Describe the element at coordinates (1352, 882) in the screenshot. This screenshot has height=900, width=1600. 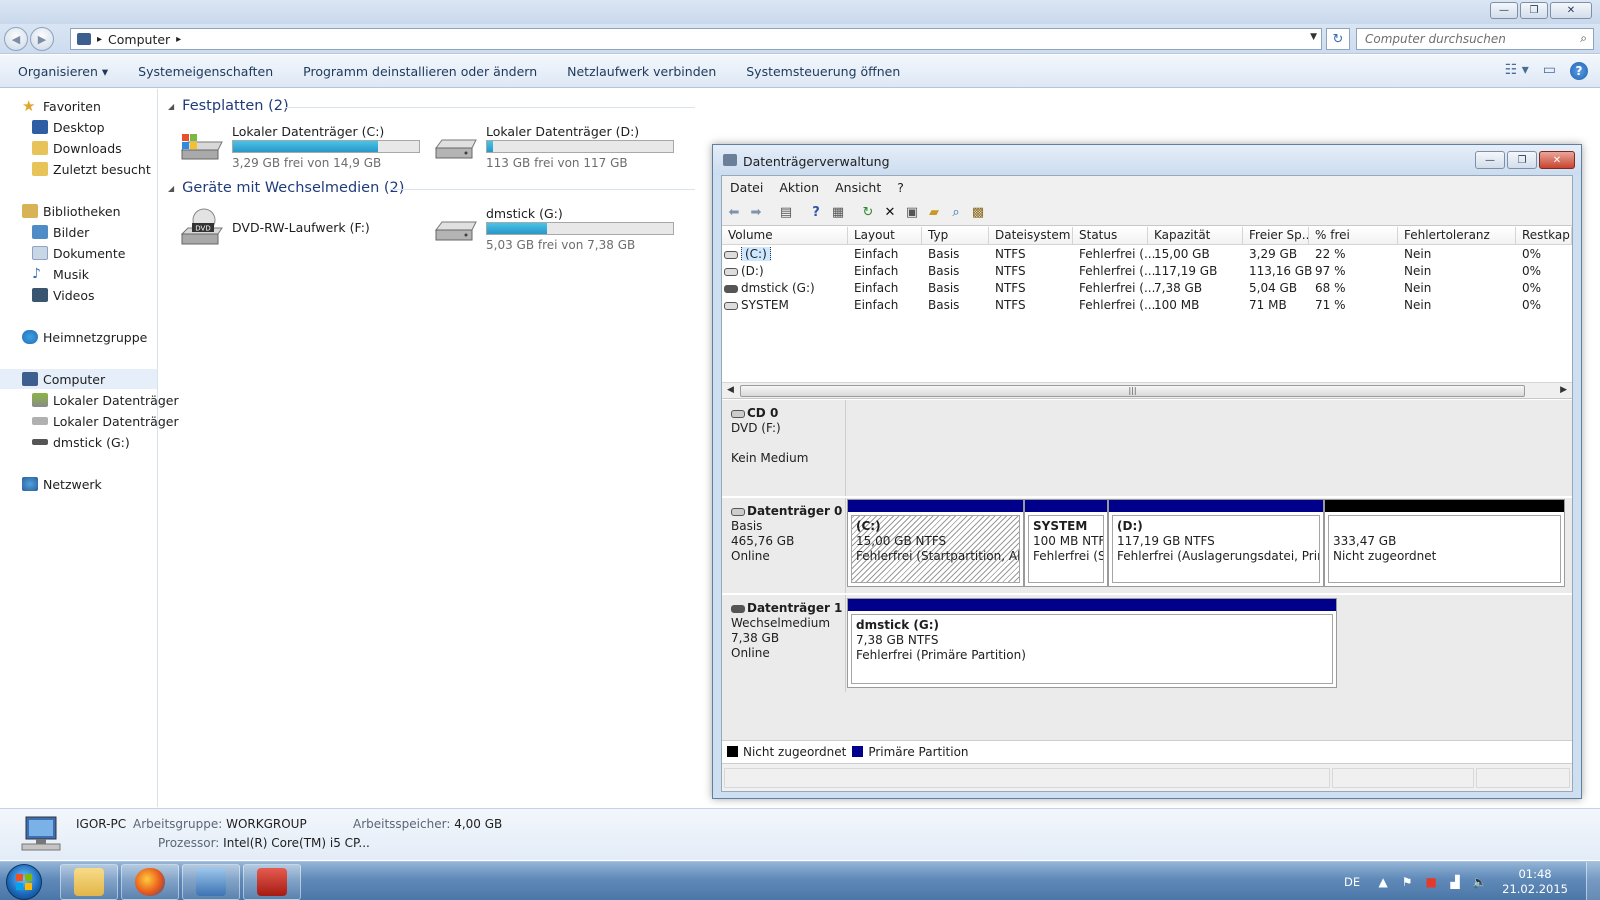
I see `language-indicator: DE` at that location.